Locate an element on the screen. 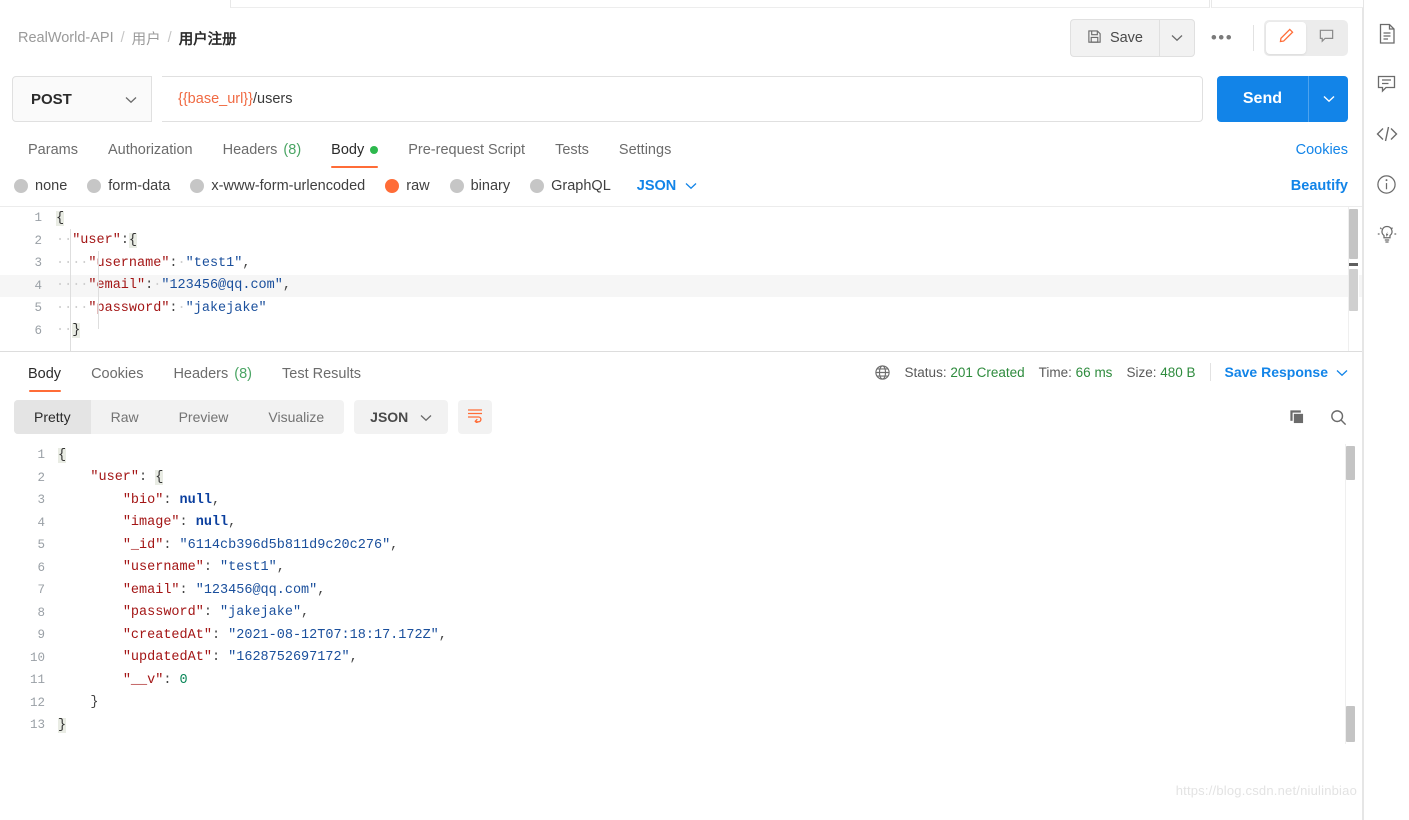  url-input: {{base_url}}/users is located at coordinates (682, 99).